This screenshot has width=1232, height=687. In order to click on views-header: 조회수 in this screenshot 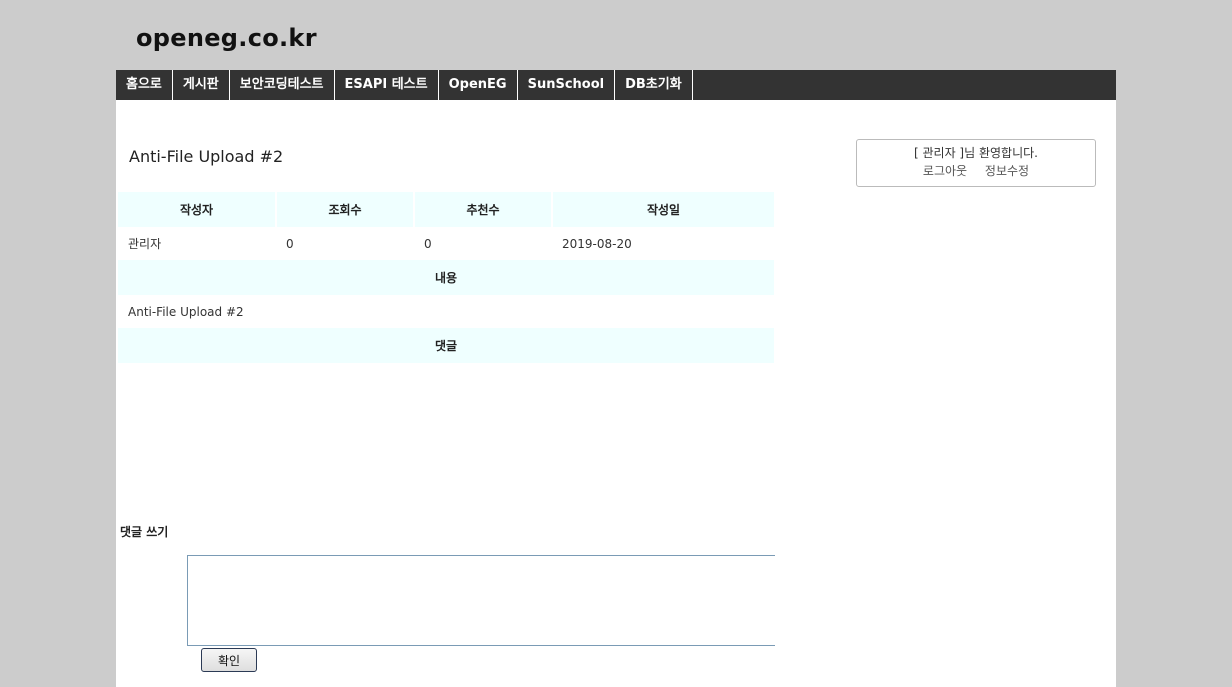, I will do `click(345, 209)`.